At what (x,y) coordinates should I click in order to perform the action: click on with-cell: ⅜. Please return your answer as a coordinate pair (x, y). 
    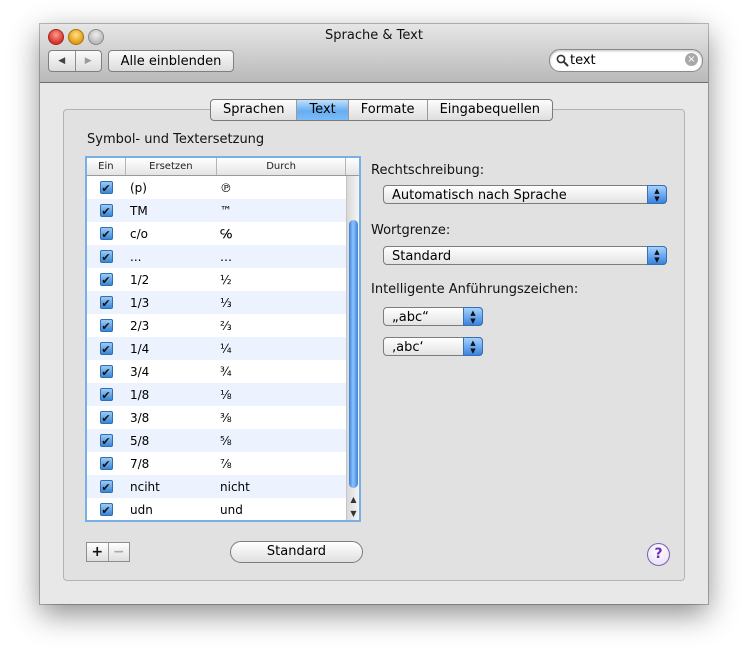
    Looking at the image, I should click on (281, 418).